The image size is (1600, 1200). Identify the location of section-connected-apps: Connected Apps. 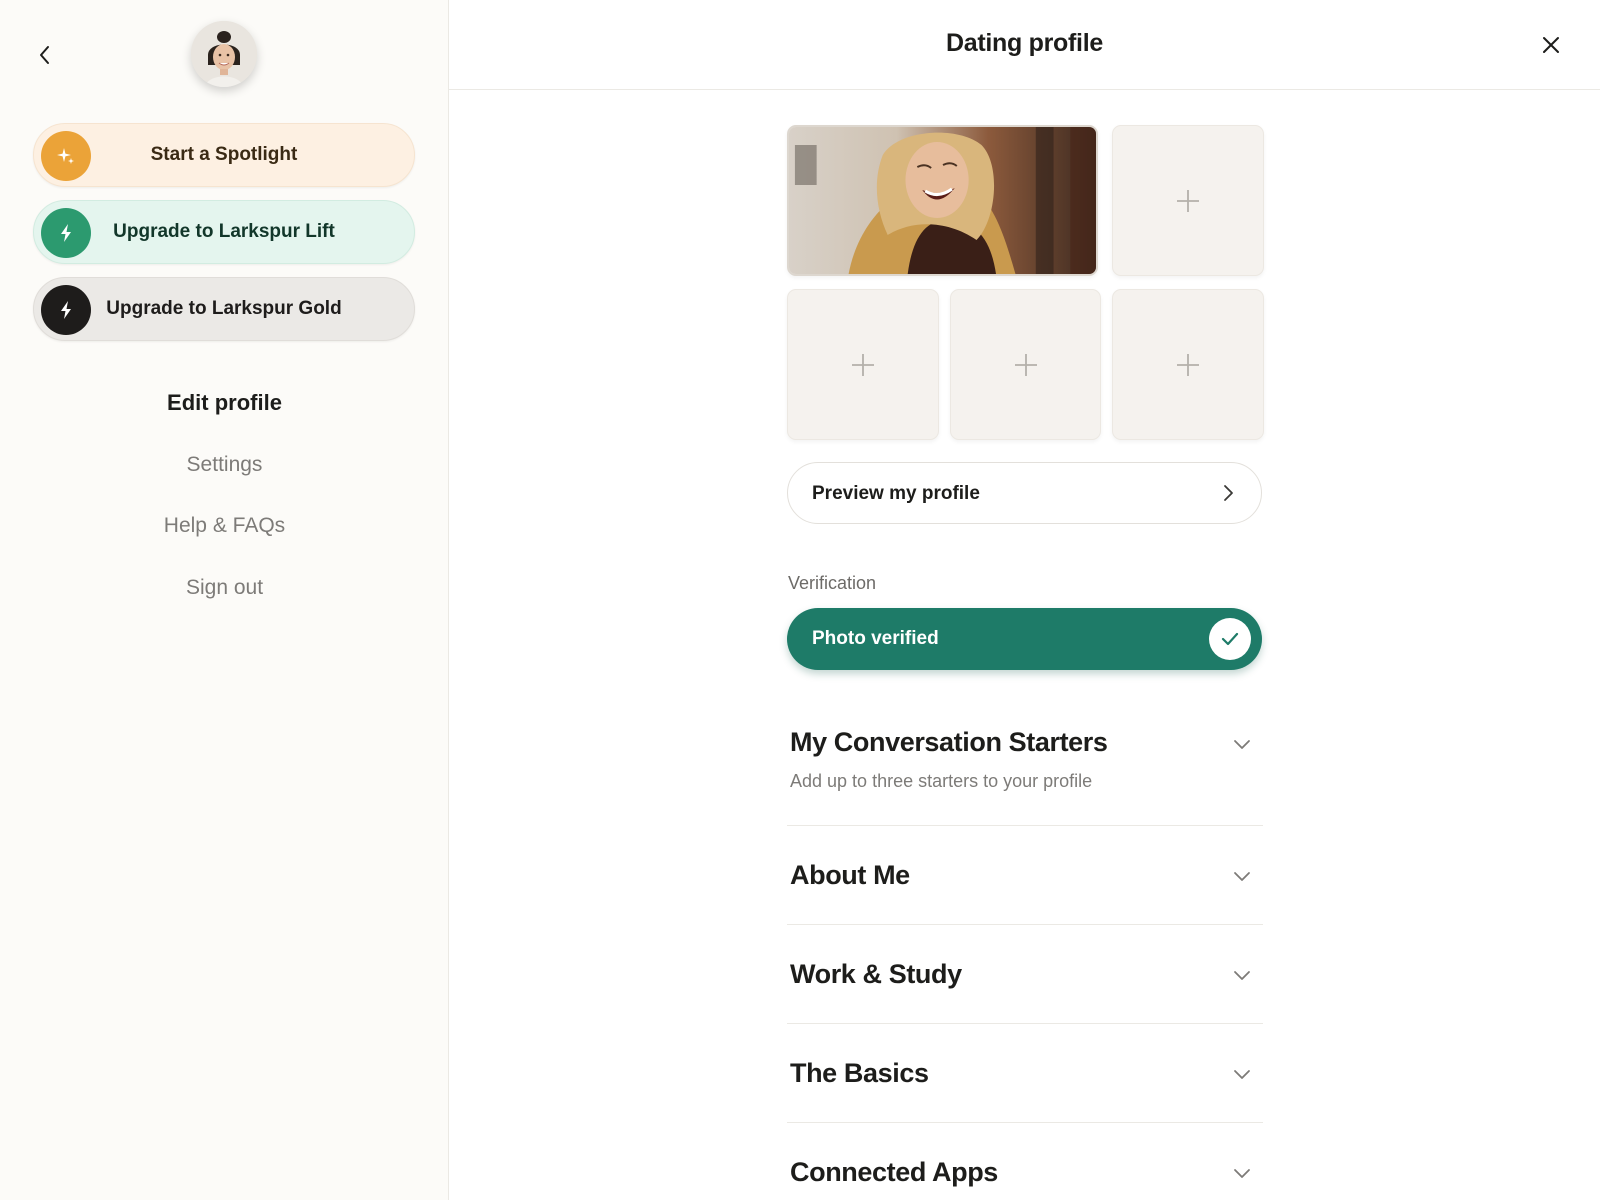
(1025, 1161).